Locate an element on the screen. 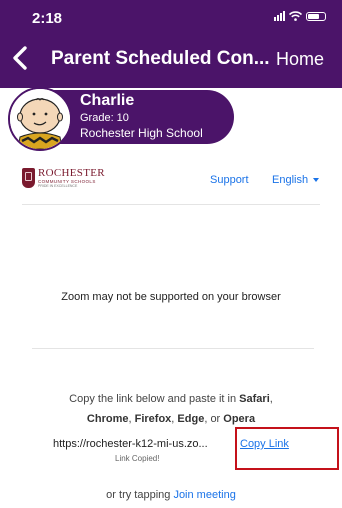 The image size is (342, 508). crest-icon is located at coordinates (28, 178).